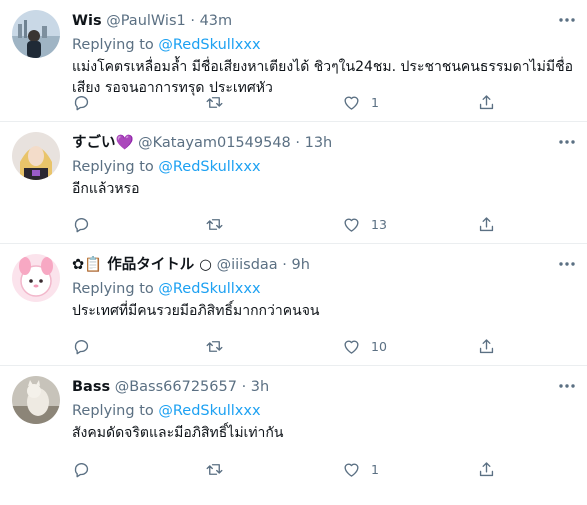 This screenshot has width=587, height=505. Describe the element at coordinates (247, 265) in the screenshot. I see `user-handle: @iiisdaa` at that location.